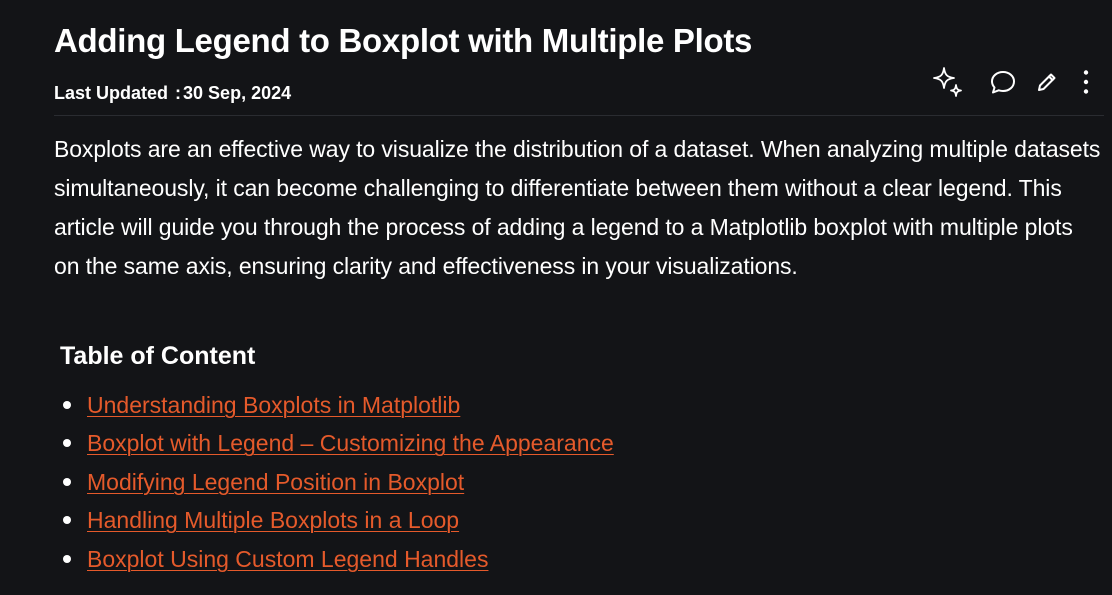 The height and width of the screenshot is (595, 1112). I want to click on comment-button, so click(1003, 82).